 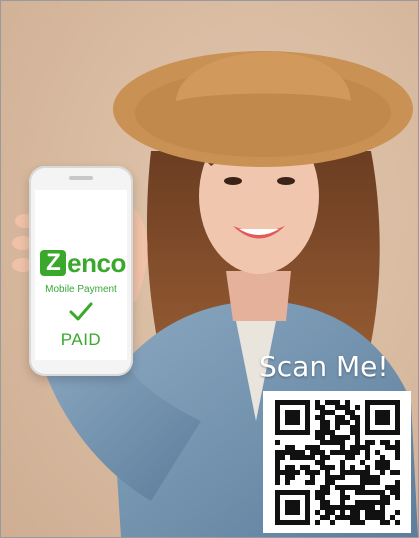 I want to click on smartphone: Zenco Mobile Payment PAID, so click(x=81, y=271).